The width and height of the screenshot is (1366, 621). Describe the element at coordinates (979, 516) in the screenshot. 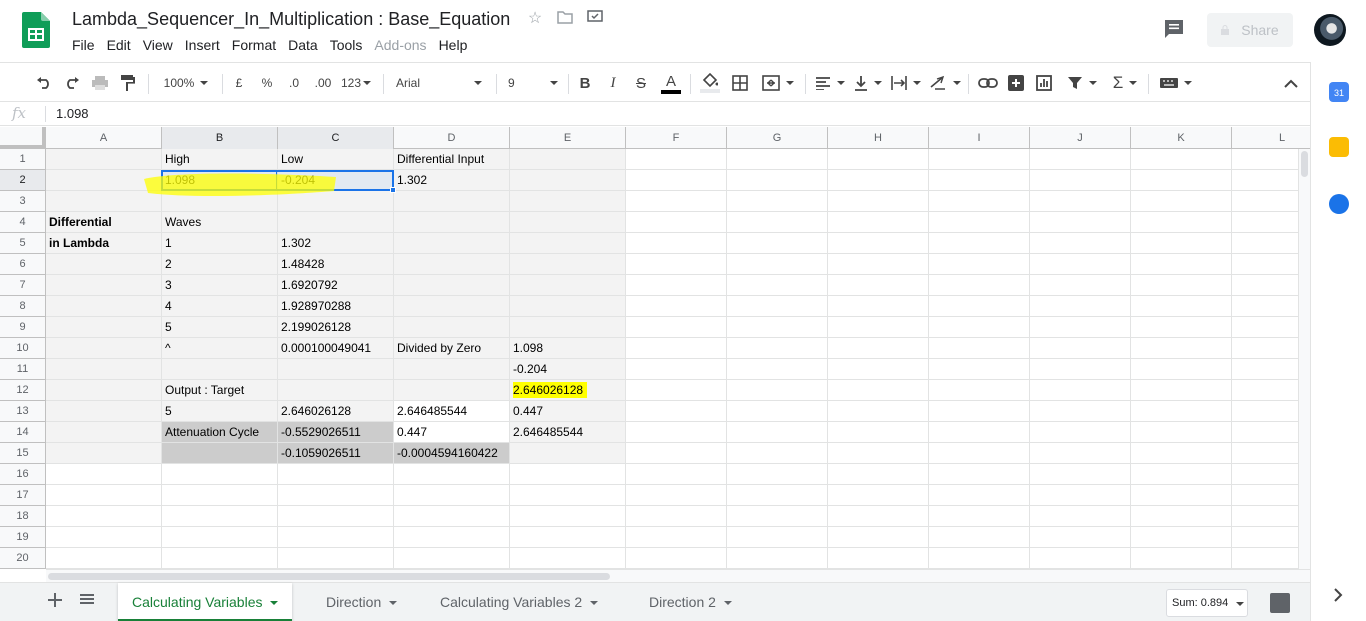

I see `cell-i18` at that location.